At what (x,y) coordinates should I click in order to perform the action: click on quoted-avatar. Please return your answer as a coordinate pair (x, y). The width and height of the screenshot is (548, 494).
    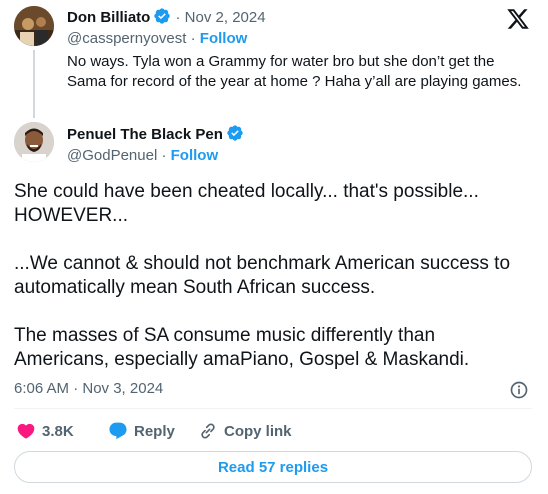
    Looking at the image, I should click on (34, 26).